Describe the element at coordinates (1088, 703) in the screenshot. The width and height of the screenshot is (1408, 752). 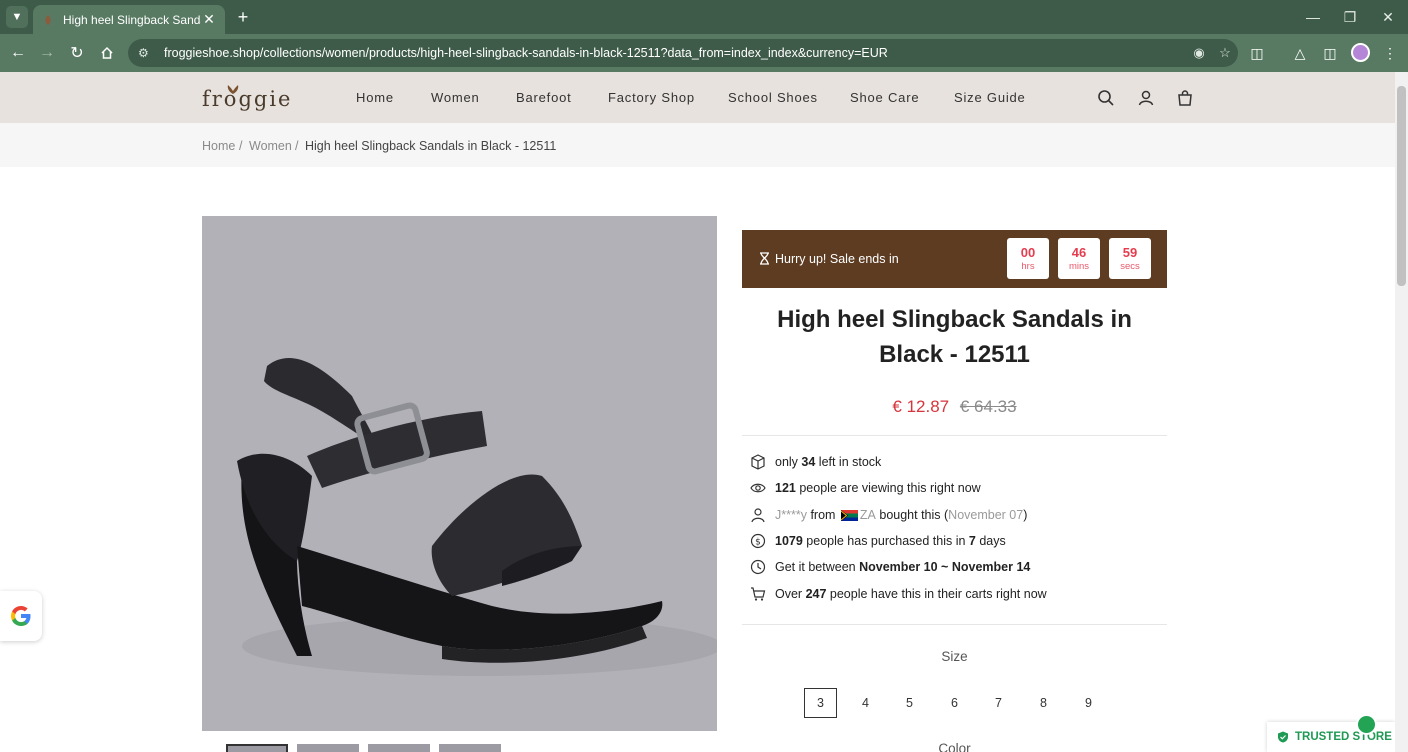
I see `size-option-9: 9` at that location.